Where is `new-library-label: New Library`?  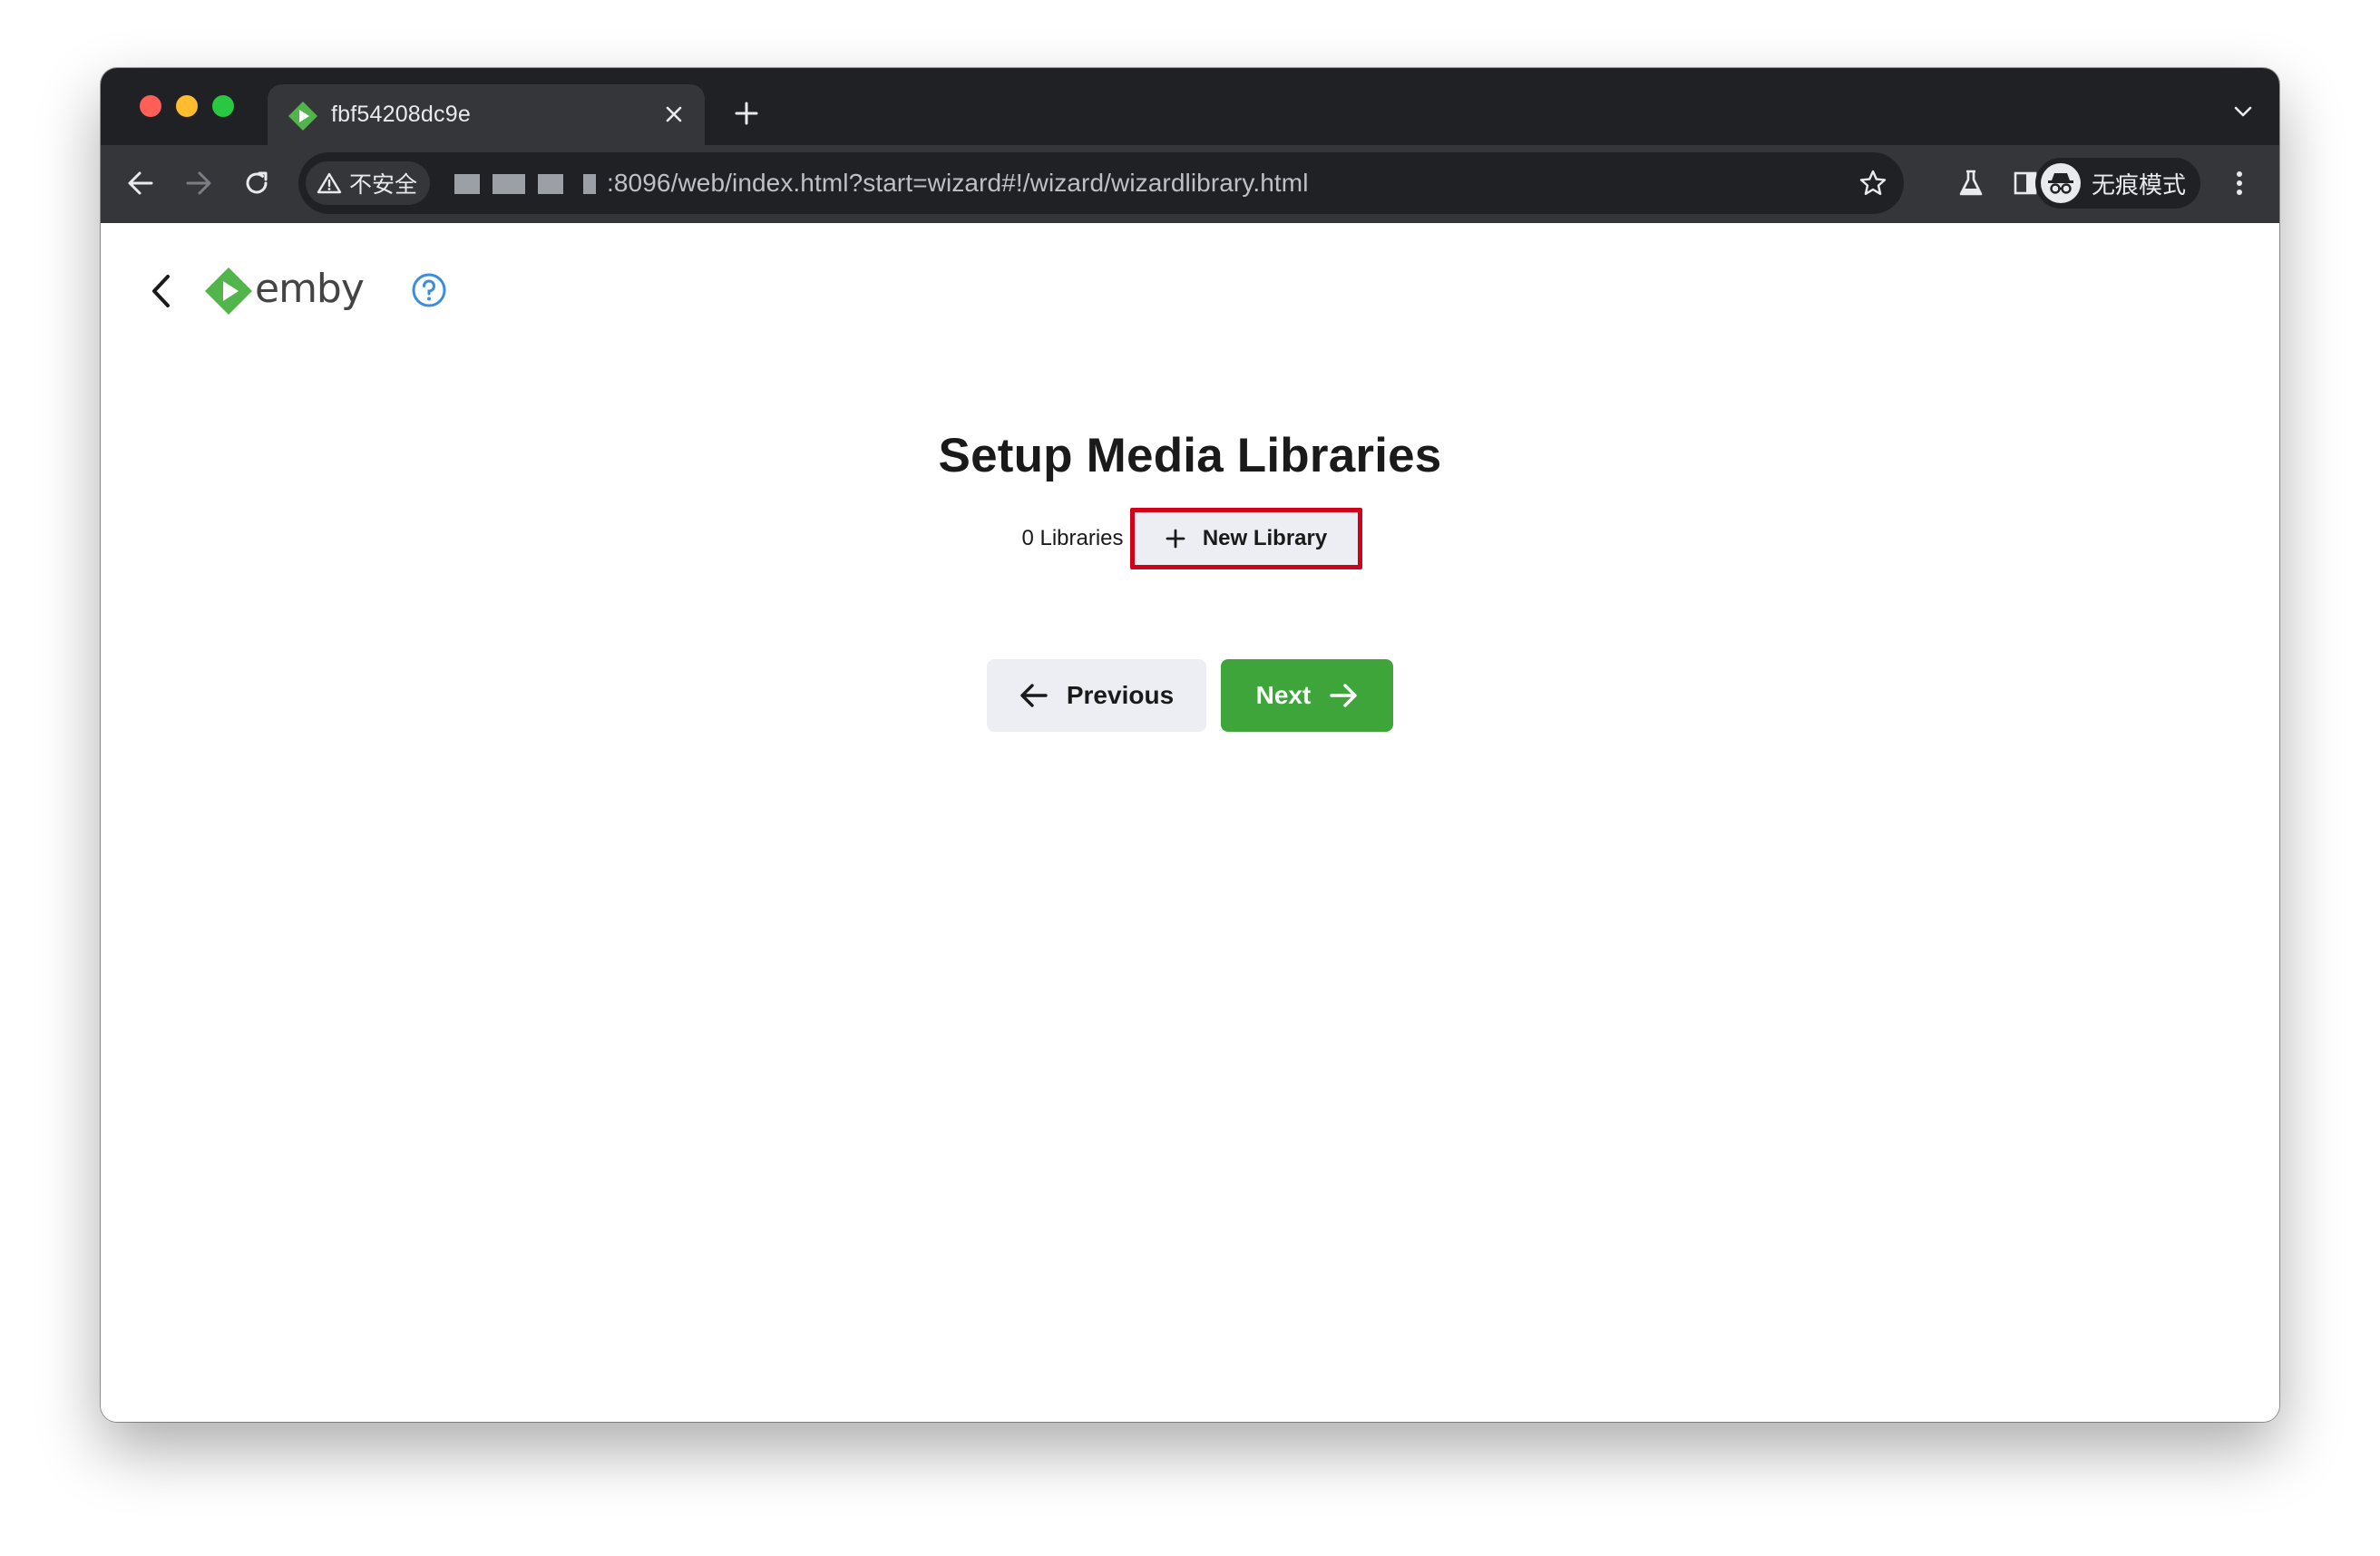 new-library-label: New Library is located at coordinates (1265, 538).